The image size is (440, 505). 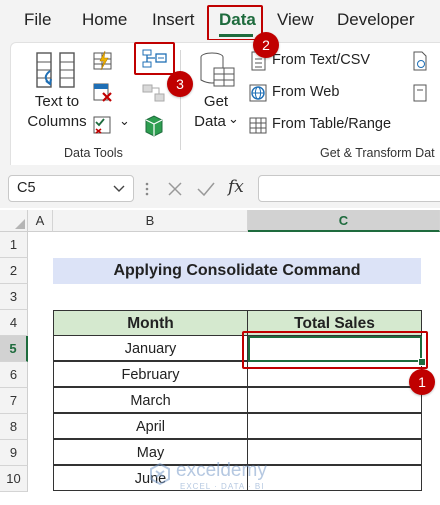 I want to click on recent-sources-icon, so click(x=420, y=61).